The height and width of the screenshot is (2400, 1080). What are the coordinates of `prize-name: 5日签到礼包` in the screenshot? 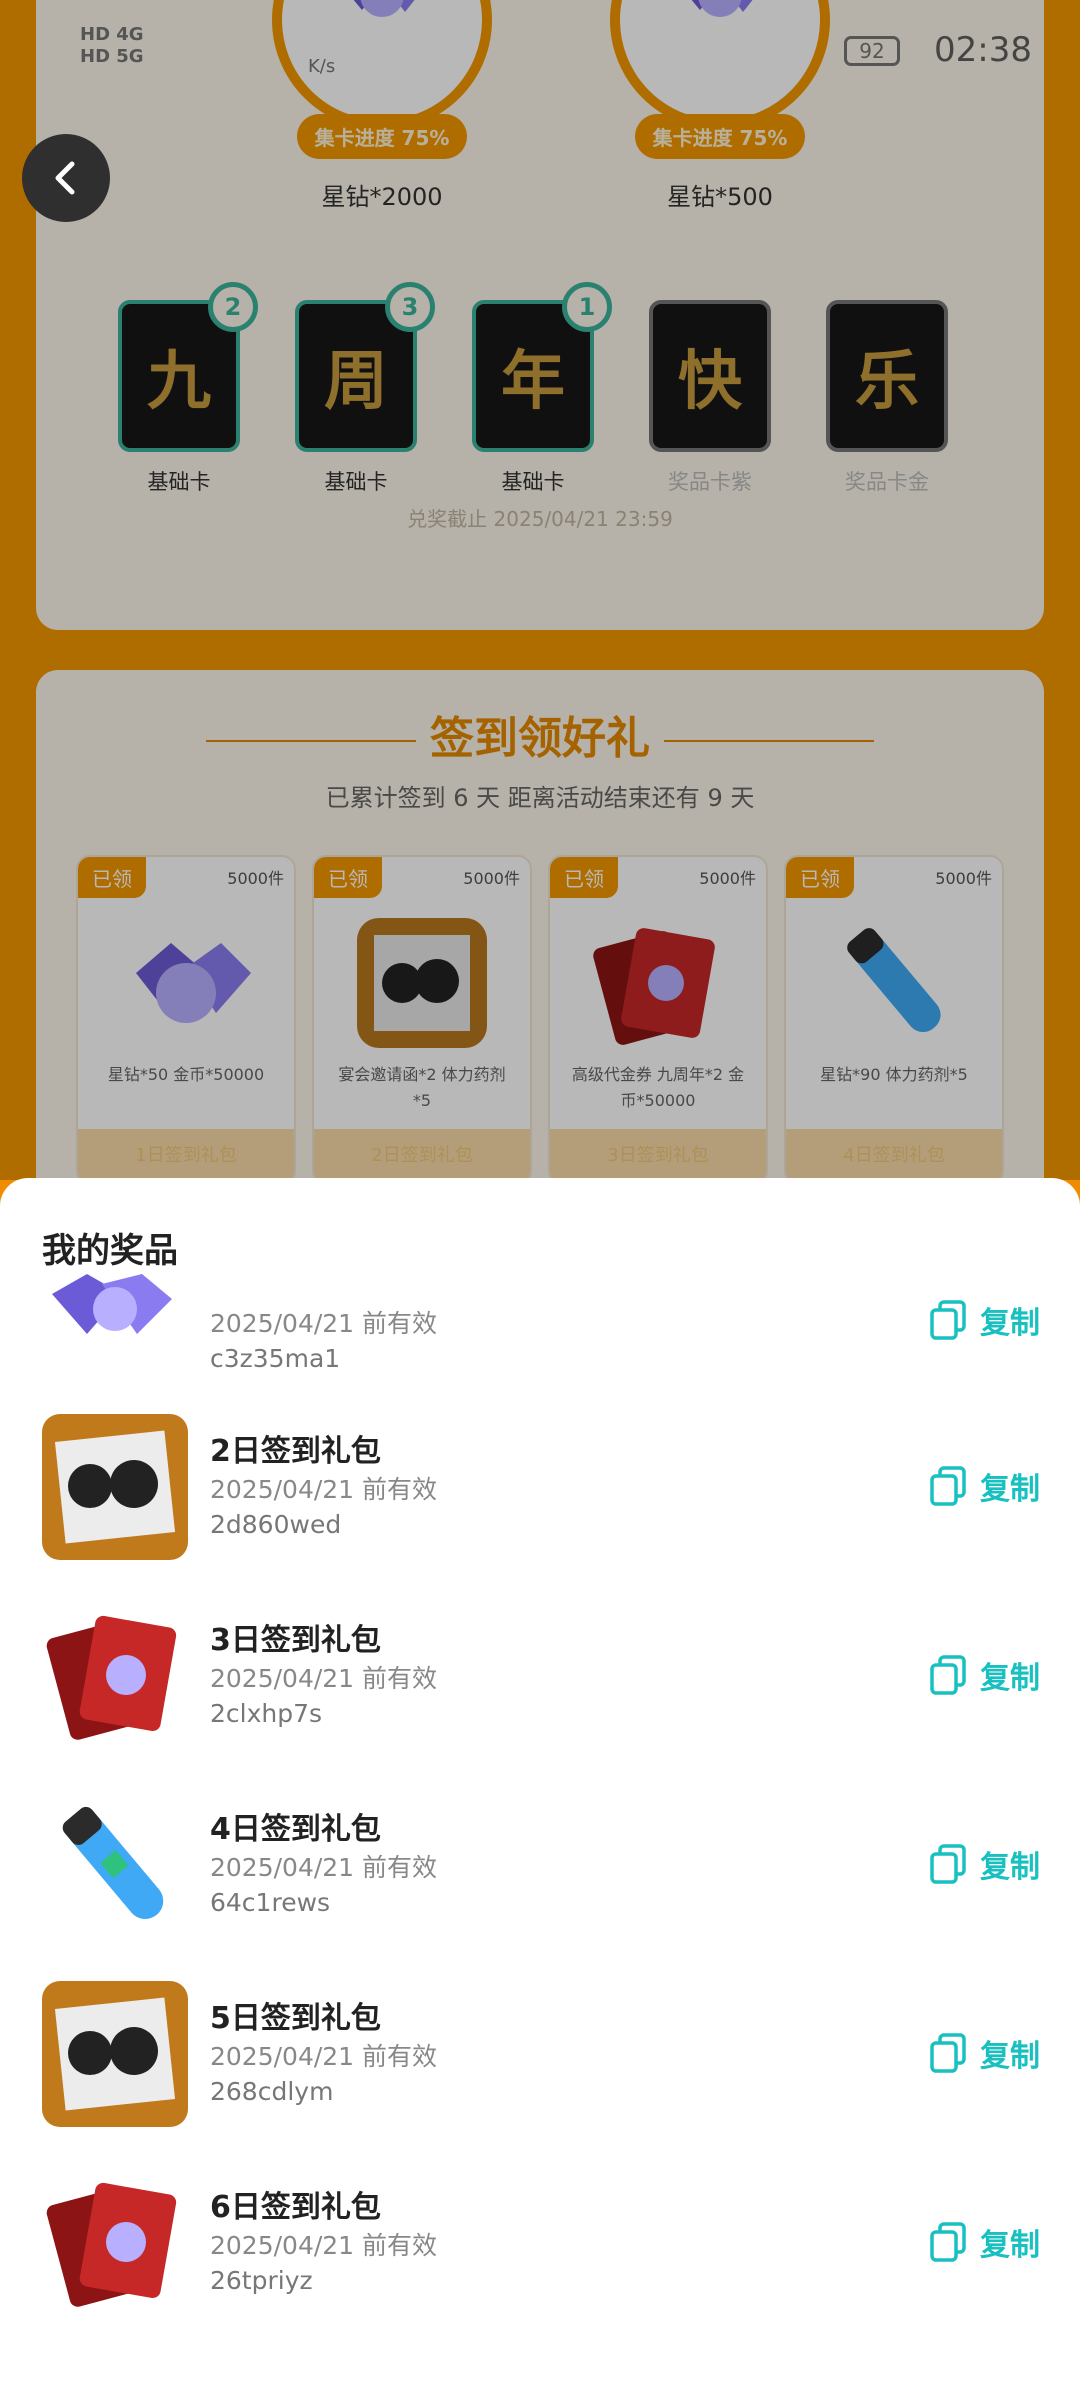 It's located at (295, 2018).